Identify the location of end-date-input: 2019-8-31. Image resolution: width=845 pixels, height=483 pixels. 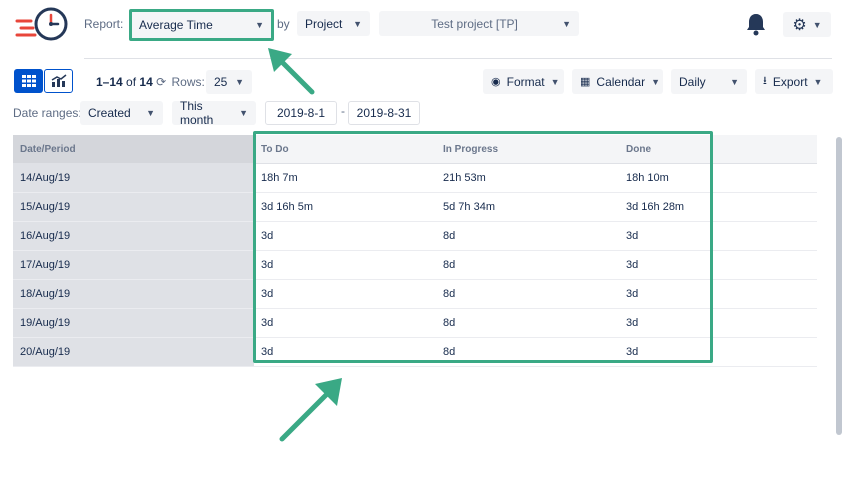
(384, 113).